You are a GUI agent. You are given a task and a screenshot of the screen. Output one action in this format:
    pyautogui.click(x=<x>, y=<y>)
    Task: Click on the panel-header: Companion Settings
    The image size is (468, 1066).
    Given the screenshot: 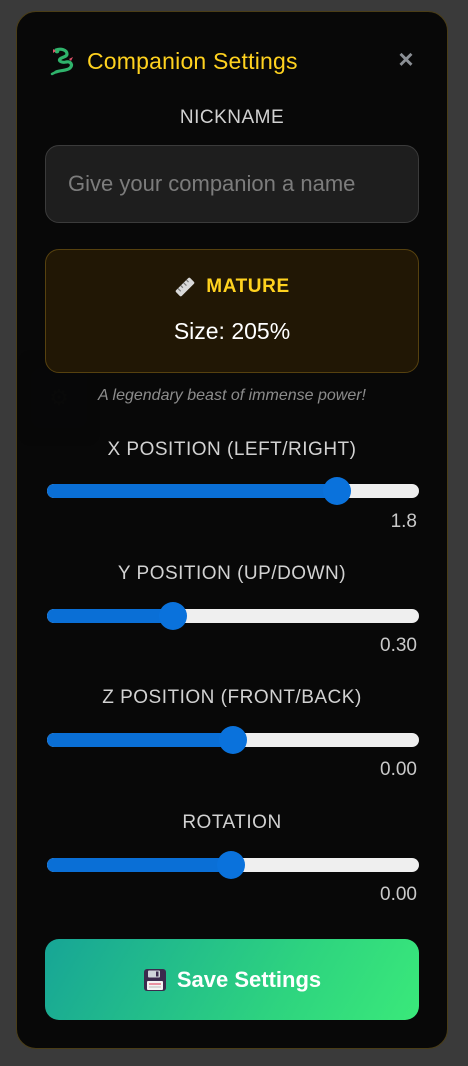 What is the action you would take?
    pyautogui.click(x=172, y=61)
    